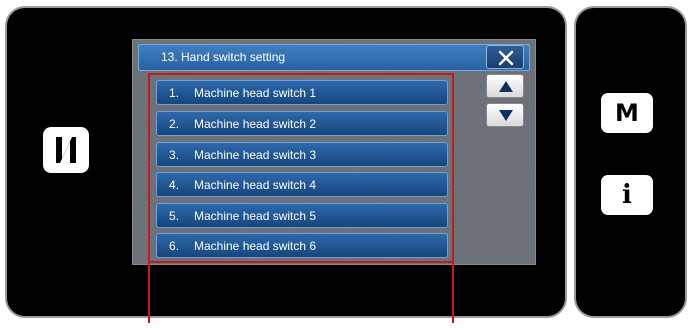 The height and width of the screenshot is (329, 692). I want to click on triangle-up-icon, so click(506, 86).